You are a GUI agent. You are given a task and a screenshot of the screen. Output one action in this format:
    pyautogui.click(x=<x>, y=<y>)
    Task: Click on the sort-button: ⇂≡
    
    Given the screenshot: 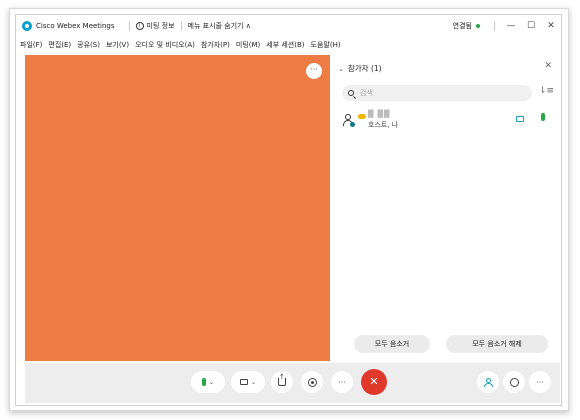 What is the action you would take?
    pyautogui.click(x=546, y=91)
    